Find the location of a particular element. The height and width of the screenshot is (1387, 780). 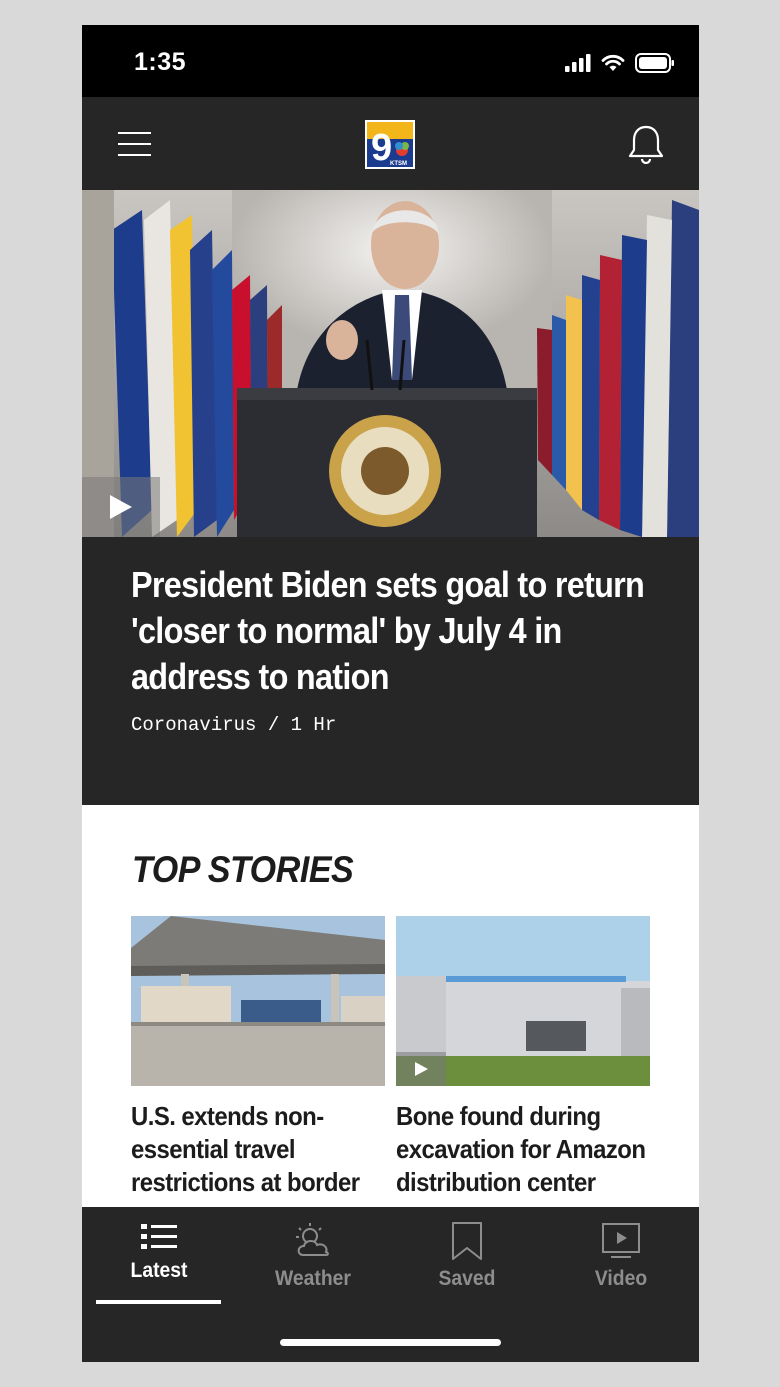

sun-cloud-icon is located at coordinates (312, 1239).